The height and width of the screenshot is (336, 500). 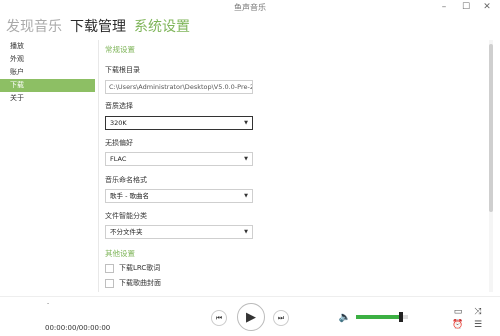 I want to click on tab-system-settings: 系统设置, so click(x=162, y=28).